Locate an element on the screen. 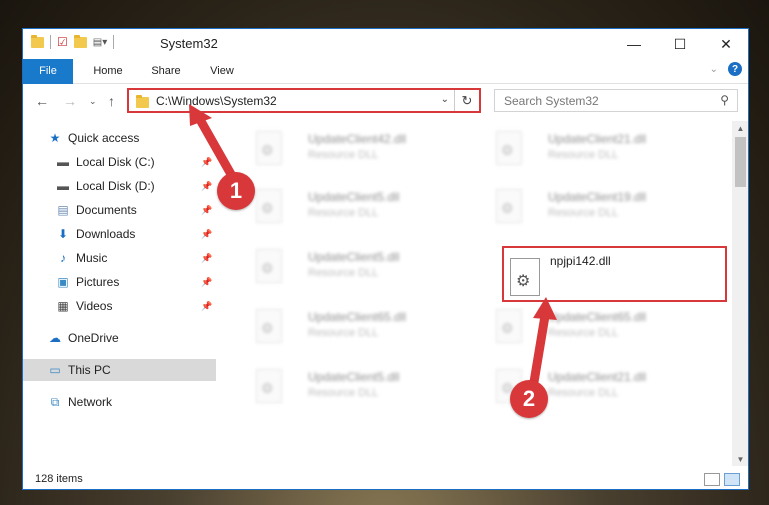 Image resolution: width=769 pixels, height=505 pixels. step-1-badge: 1 is located at coordinates (236, 191).